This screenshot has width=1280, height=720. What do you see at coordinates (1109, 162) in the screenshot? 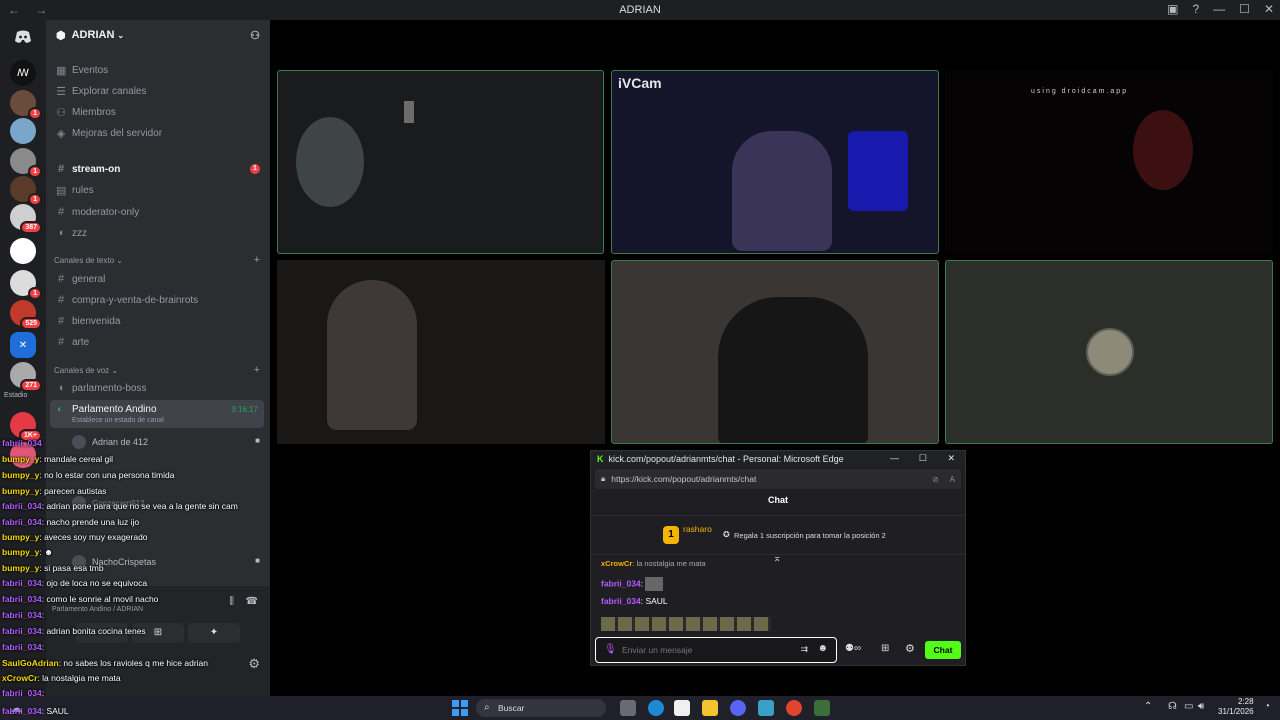
I see `video-tile: using droidcam.app` at bounding box center [1109, 162].